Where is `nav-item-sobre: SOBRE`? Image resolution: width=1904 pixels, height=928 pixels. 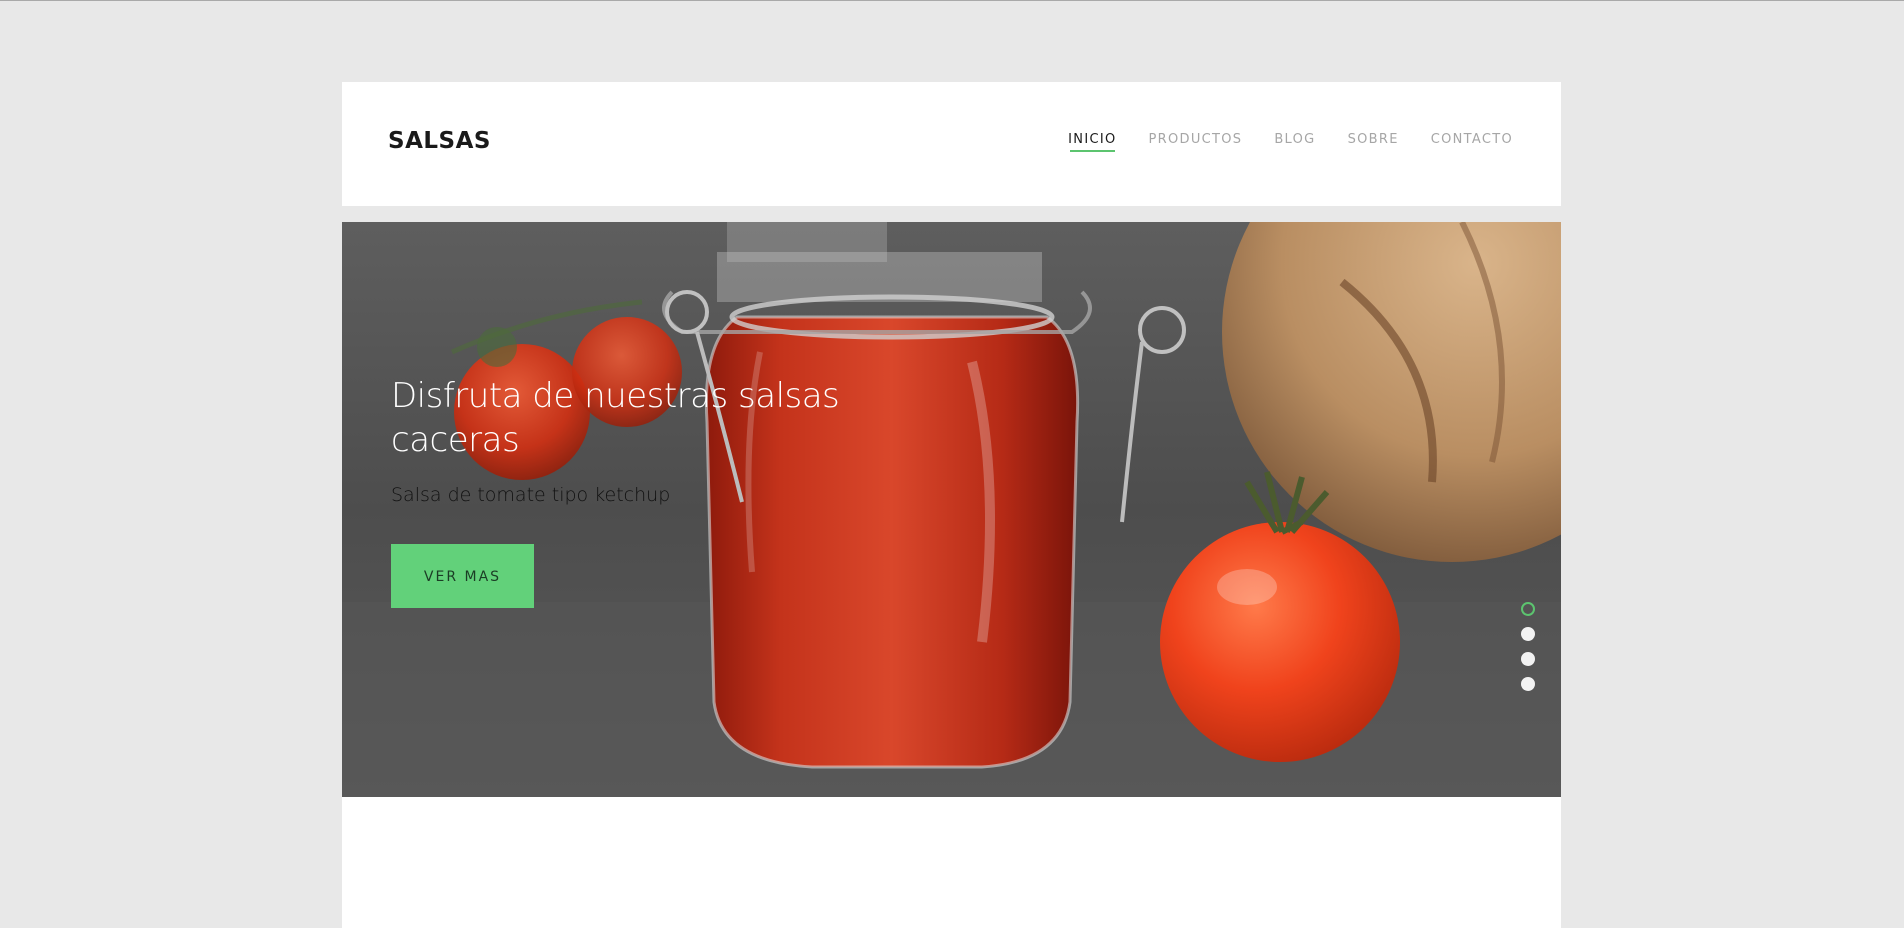 nav-item-sobre: SOBRE is located at coordinates (1373, 142).